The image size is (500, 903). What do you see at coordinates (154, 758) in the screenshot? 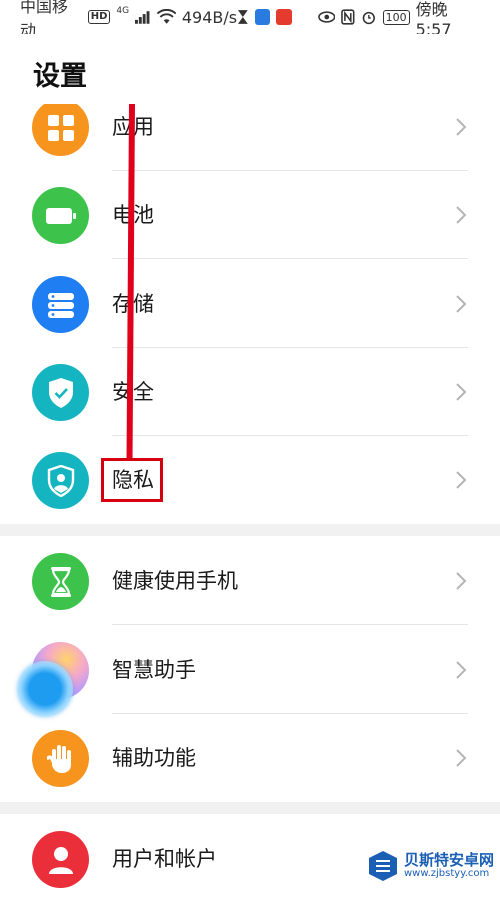
I see `settings-item-label: 辅助功能` at bounding box center [154, 758].